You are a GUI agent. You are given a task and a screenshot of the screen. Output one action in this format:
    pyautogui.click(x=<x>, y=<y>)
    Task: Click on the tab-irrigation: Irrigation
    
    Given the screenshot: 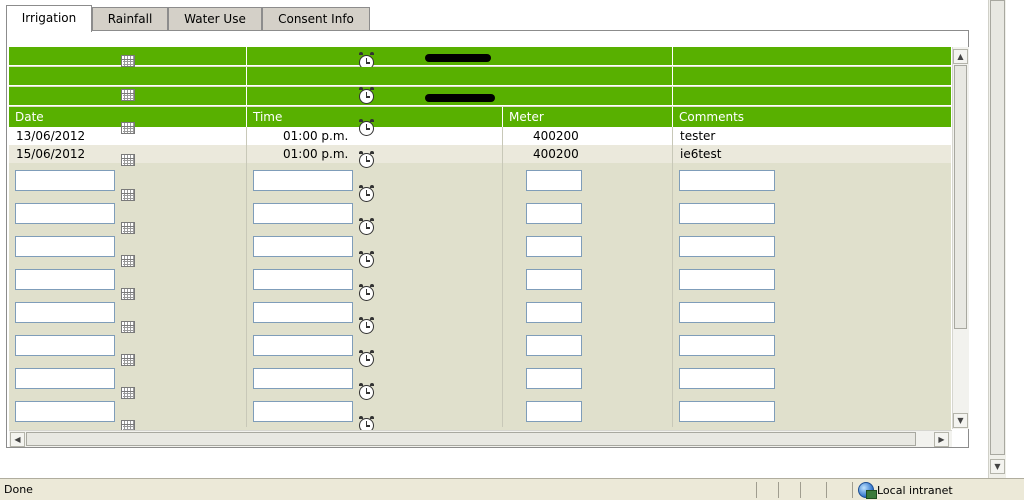 What is the action you would take?
    pyautogui.click(x=49, y=18)
    